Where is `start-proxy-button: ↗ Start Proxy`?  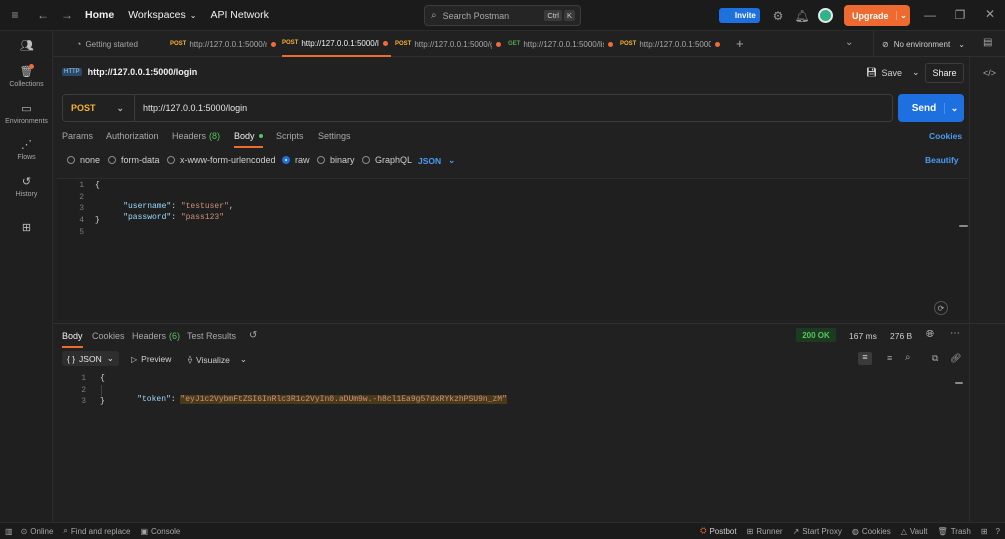
start-proxy-button: ↗ Start Proxy is located at coordinates (817, 531).